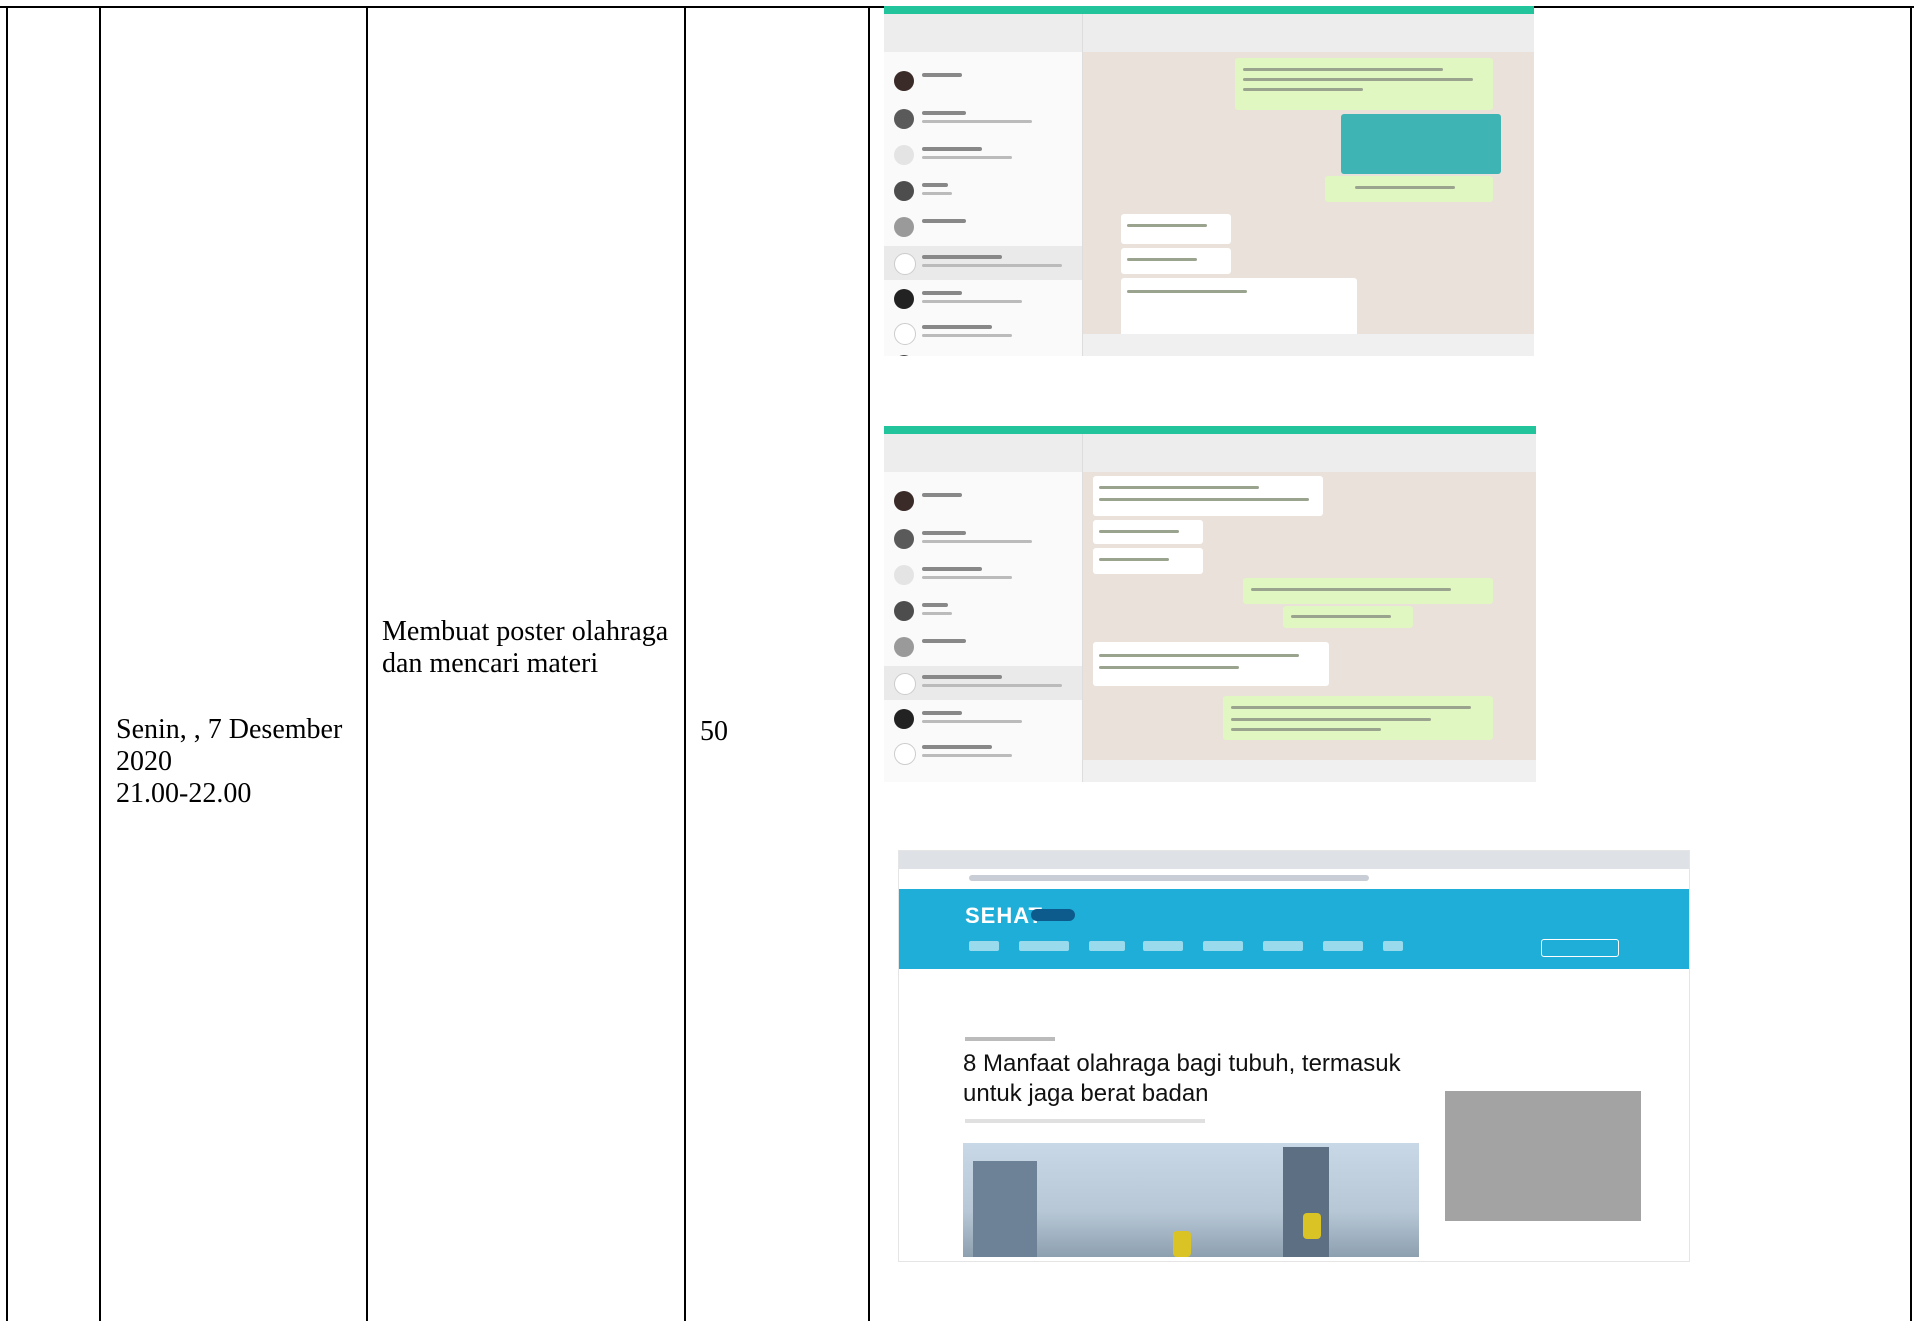 The image size is (1914, 1321). I want to click on url-text, so click(1169, 878).